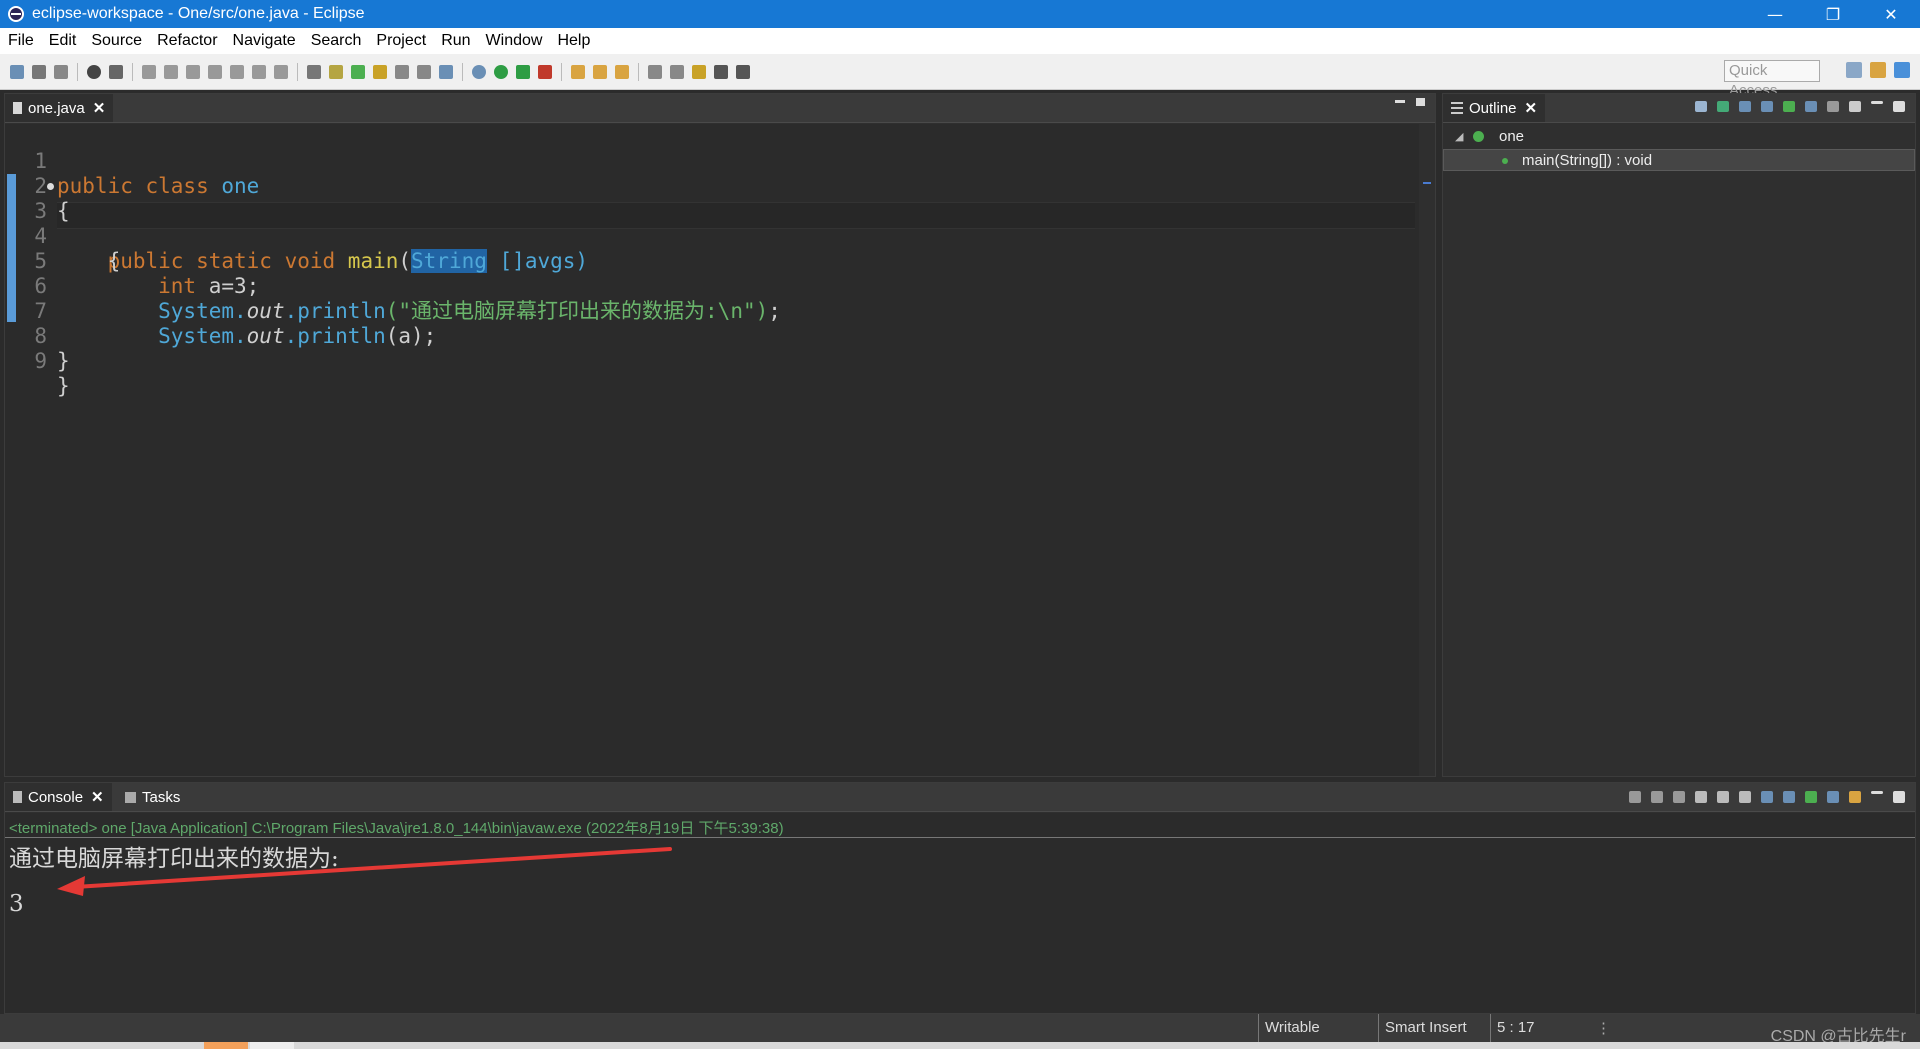 Image resolution: width=1920 pixels, height=1049 pixels. Describe the element at coordinates (1427, 450) in the screenshot. I see `editor-vertical-scrollbar` at that location.